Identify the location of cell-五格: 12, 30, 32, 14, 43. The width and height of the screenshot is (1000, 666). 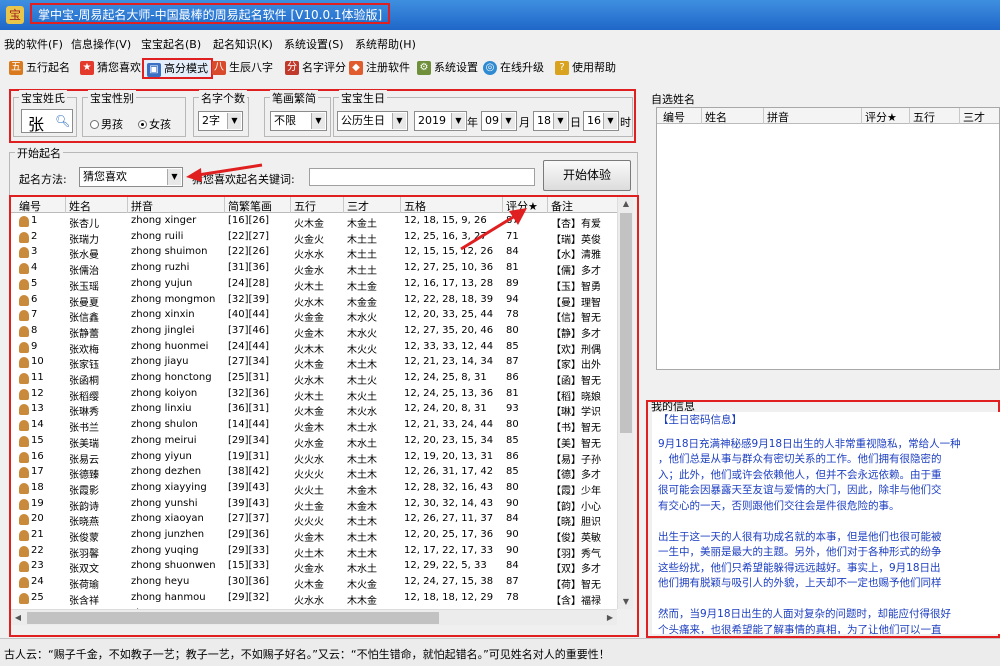
(449, 503).